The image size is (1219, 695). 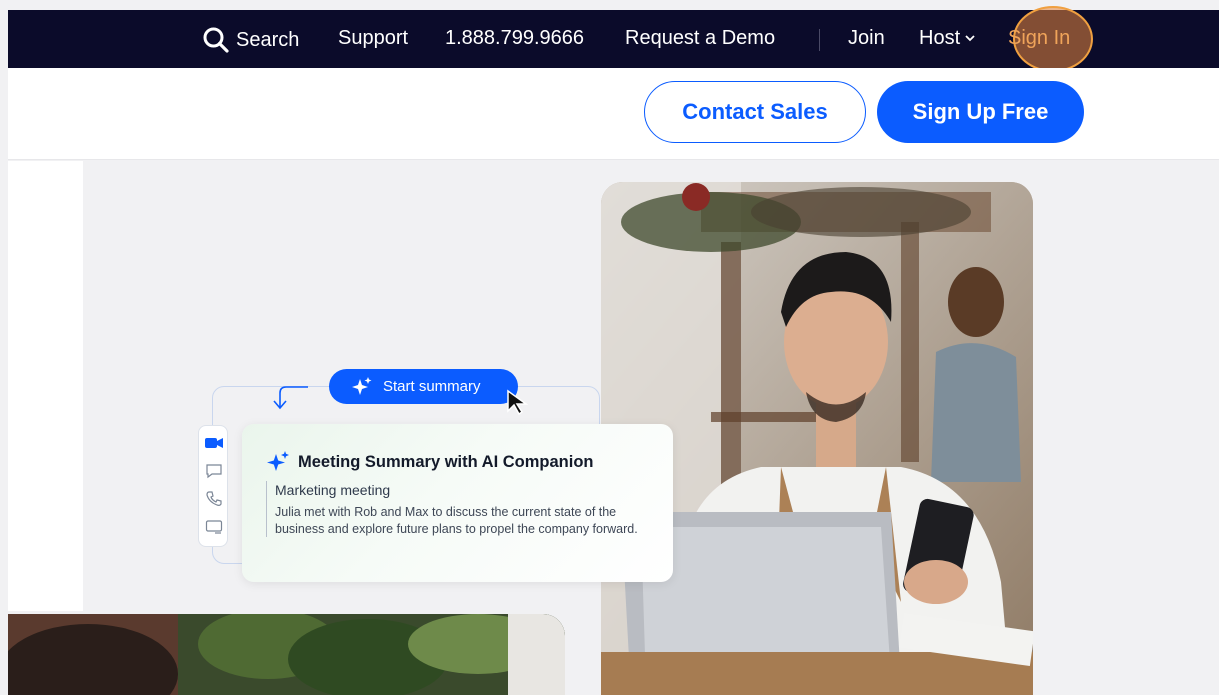 What do you see at coordinates (286, 654) in the screenshot?
I see `secondary-photo-plants` at bounding box center [286, 654].